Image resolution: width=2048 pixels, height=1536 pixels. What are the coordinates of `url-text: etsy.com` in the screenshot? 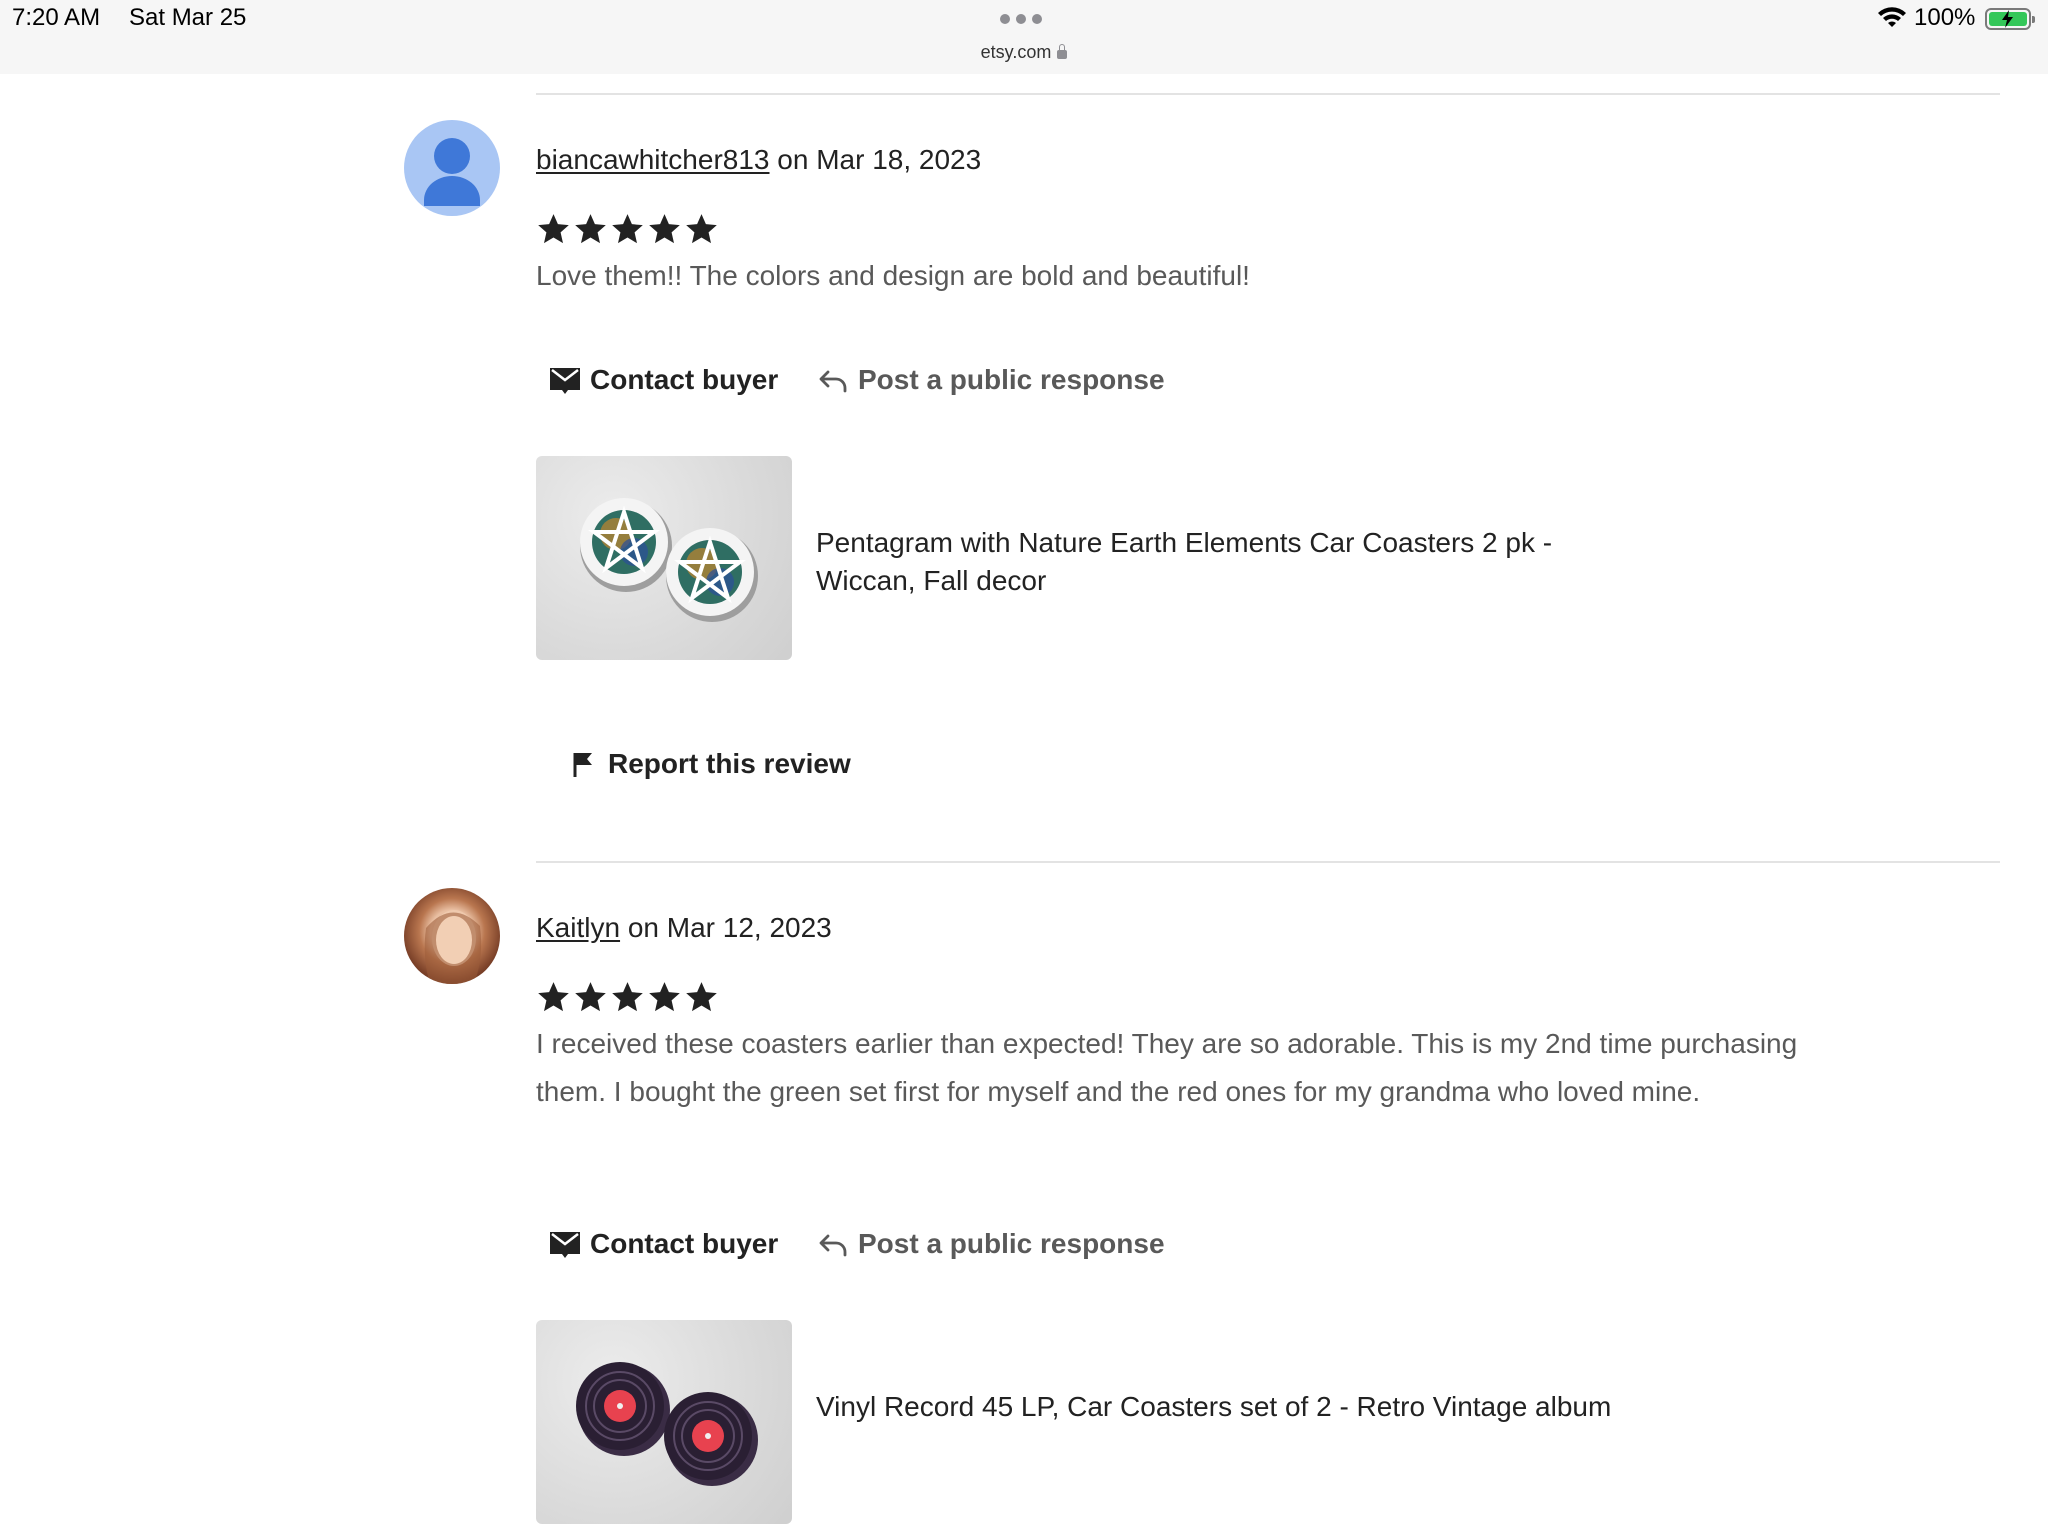 It's located at (1016, 52).